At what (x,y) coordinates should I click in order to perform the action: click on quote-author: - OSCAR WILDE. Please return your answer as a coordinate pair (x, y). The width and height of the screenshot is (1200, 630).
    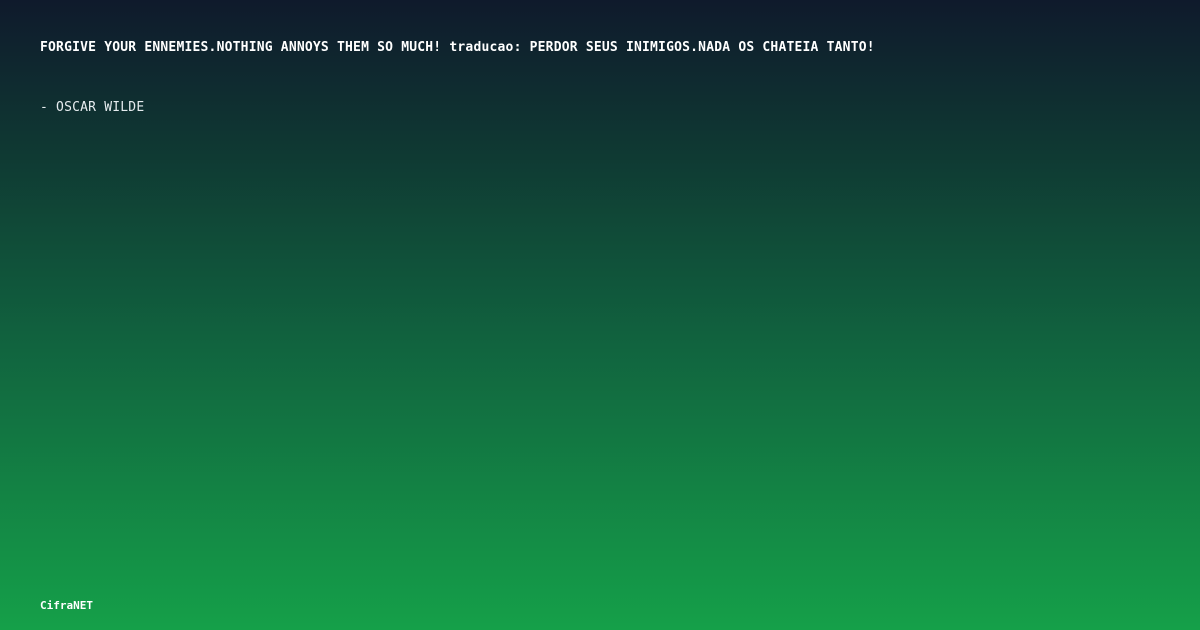
    Looking at the image, I should click on (92, 107).